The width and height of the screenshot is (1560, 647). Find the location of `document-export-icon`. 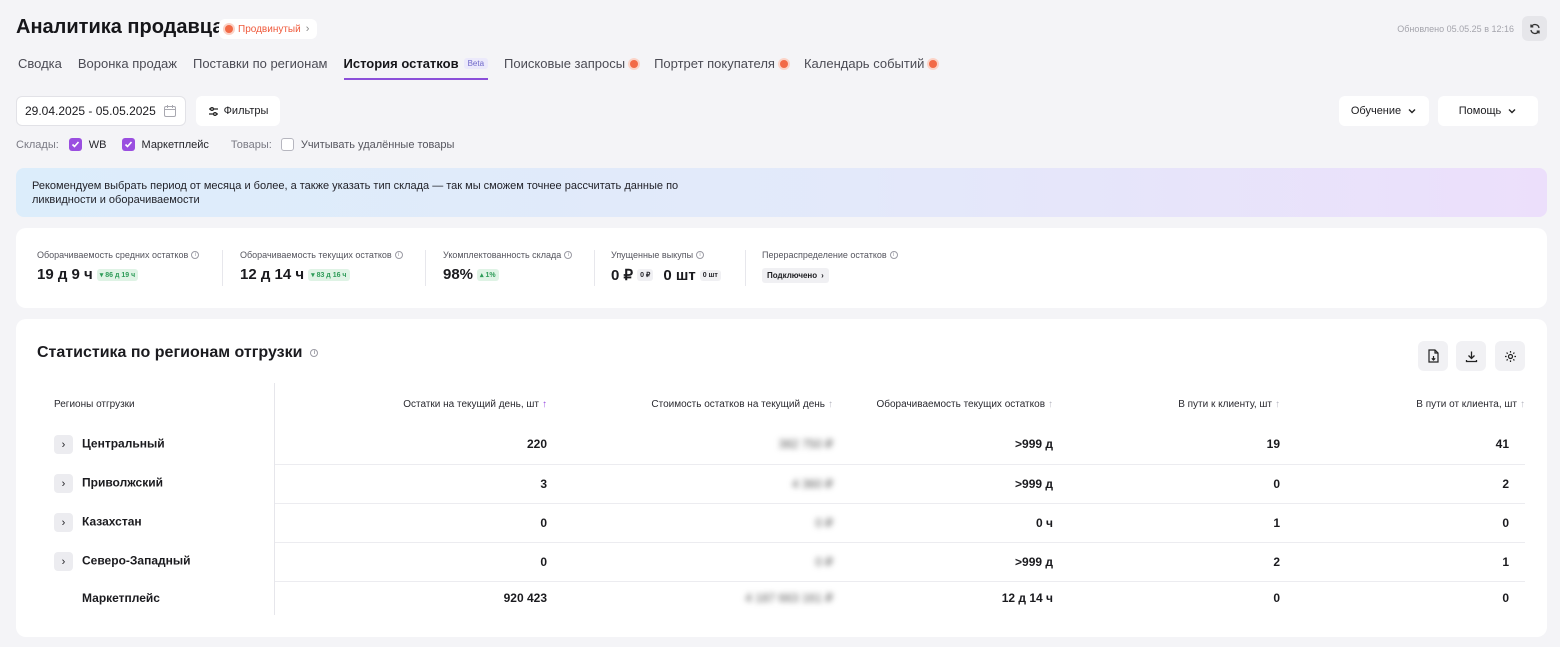

document-export-icon is located at coordinates (1433, 356).